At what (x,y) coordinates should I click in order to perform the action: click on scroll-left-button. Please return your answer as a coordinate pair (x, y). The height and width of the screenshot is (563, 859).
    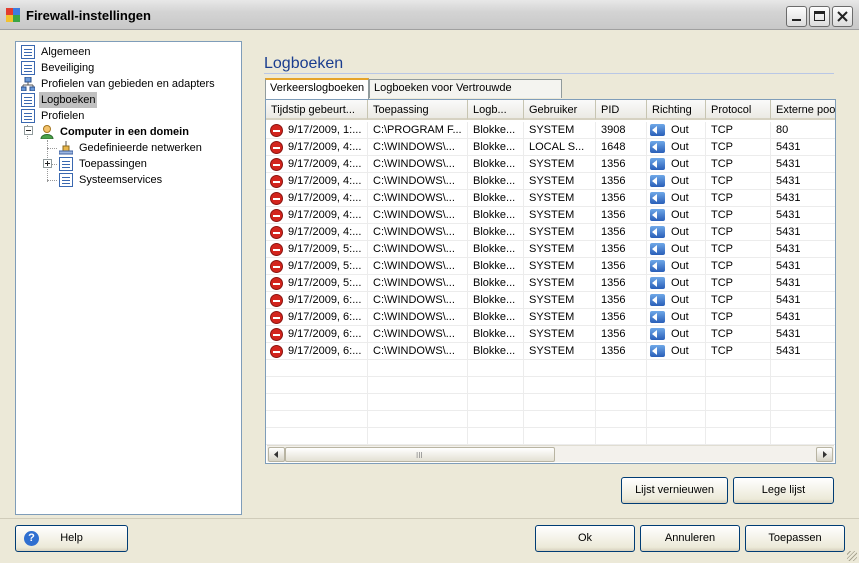
    Looking at the image, I should click on (276, 454).